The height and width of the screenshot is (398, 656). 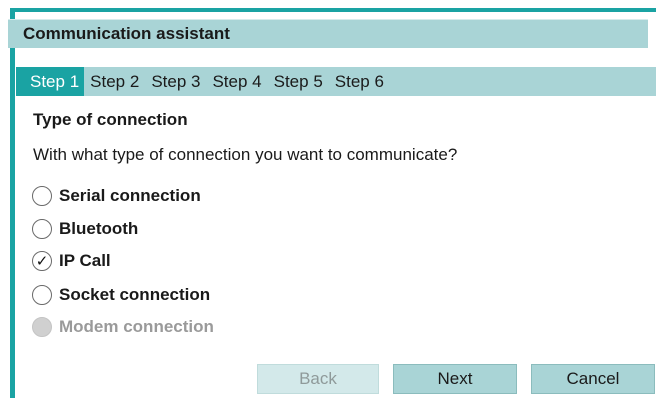 What do you see at coordinates (593, 379) in the screenshot?
I see `cancel-button: Cancel` at bounding box center [593, 379].